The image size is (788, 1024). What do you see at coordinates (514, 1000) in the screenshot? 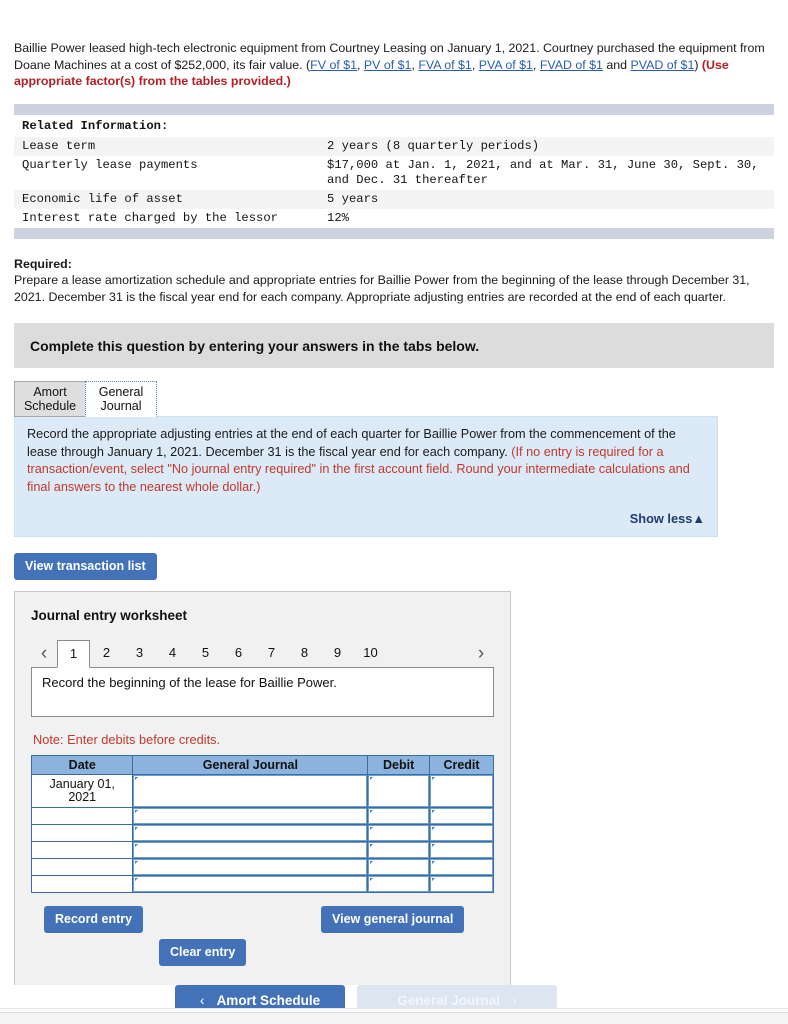
I see `chevron-right-icon: ›` at bounding box center [514, 1000].